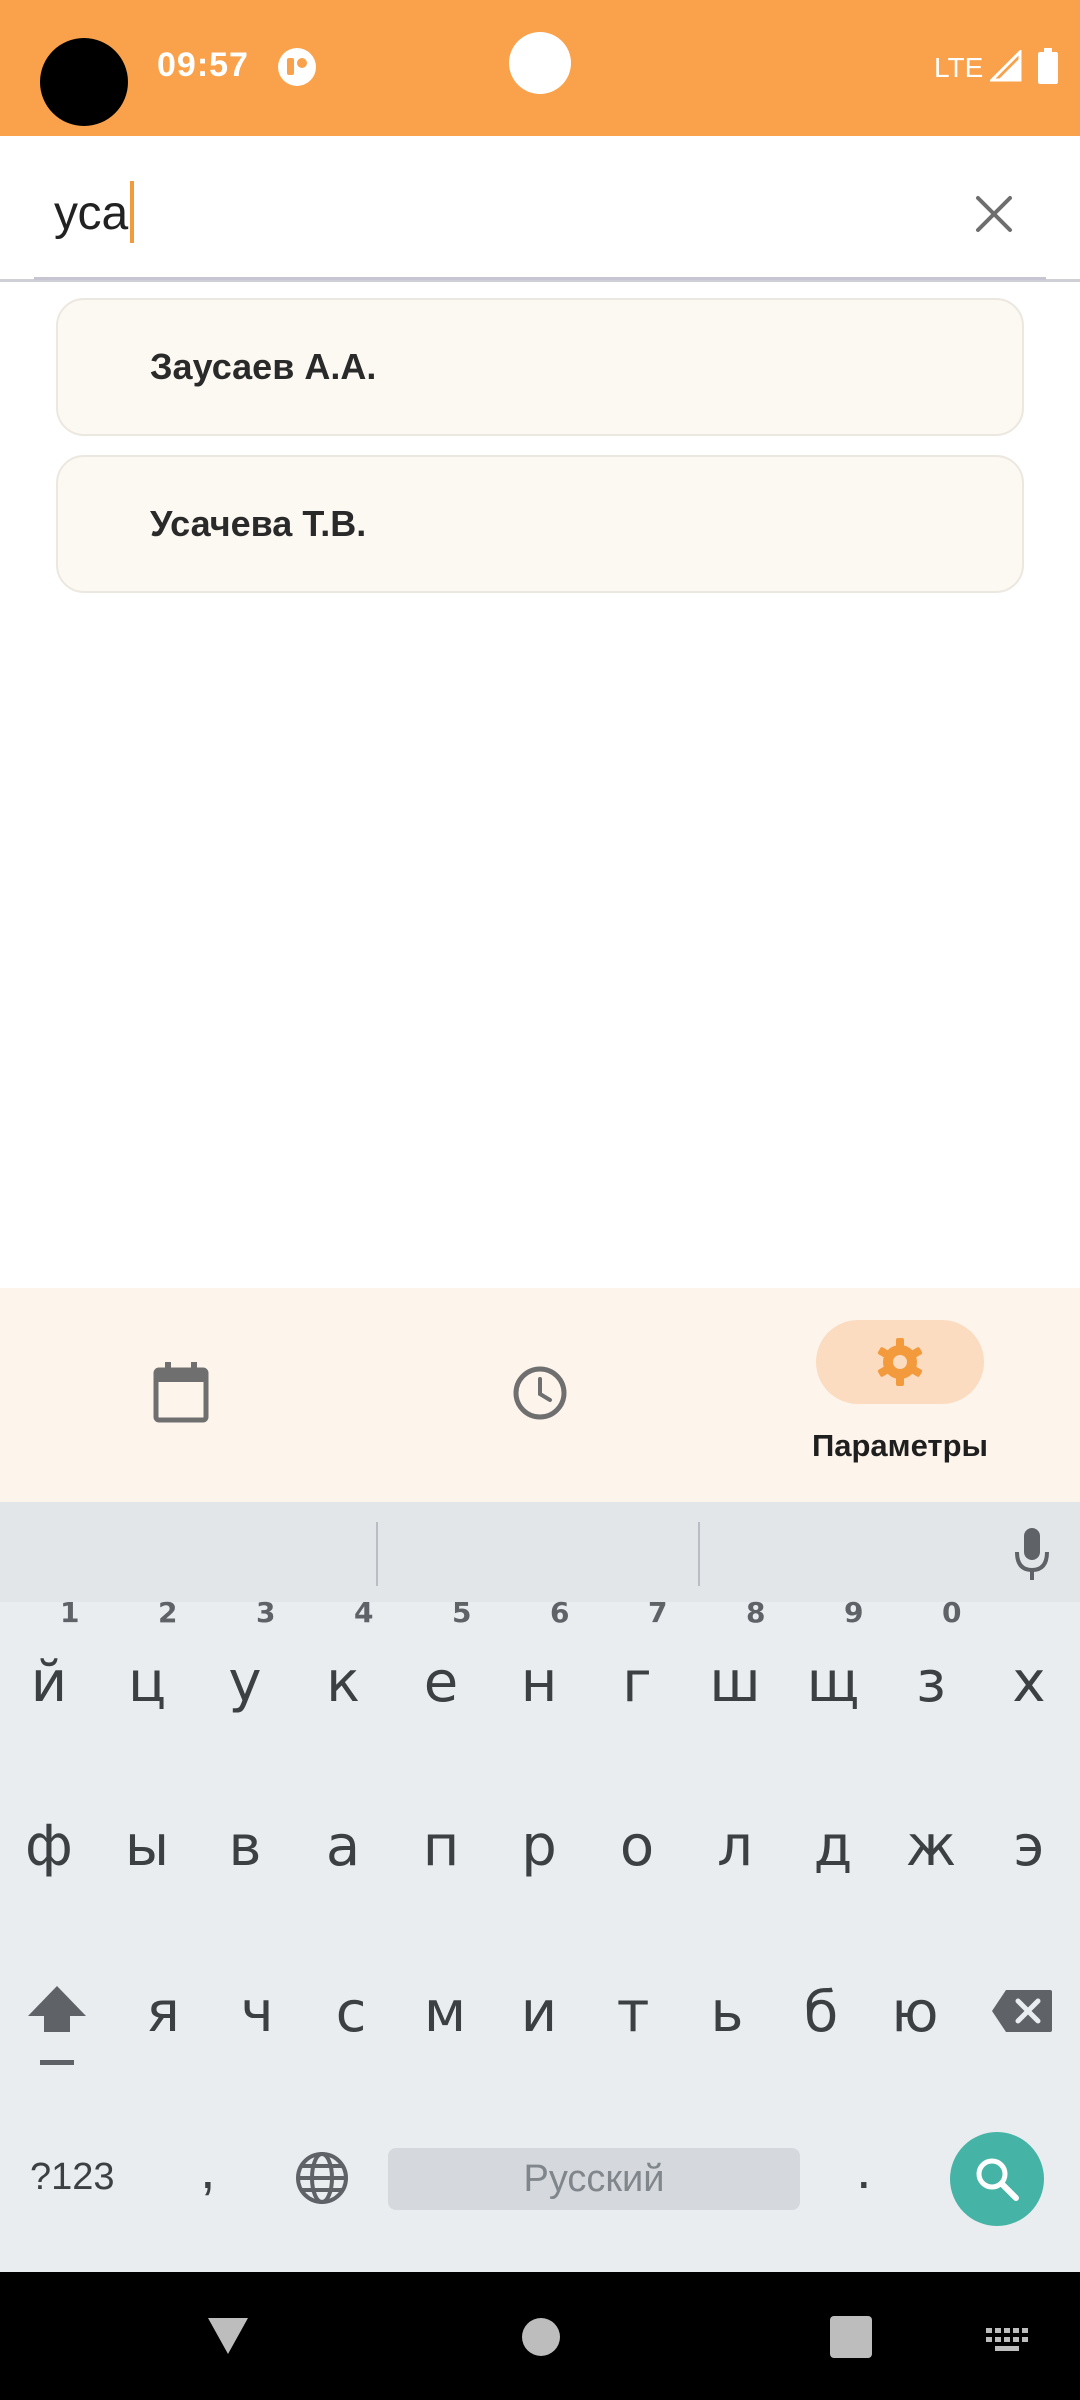 Image resolution: width=1080 pixels, height=2400 pixels. What do you see at coordinates (833, 1682) in the screenshot?
I see `key-char: щ` at bounding box center [833, 1682].